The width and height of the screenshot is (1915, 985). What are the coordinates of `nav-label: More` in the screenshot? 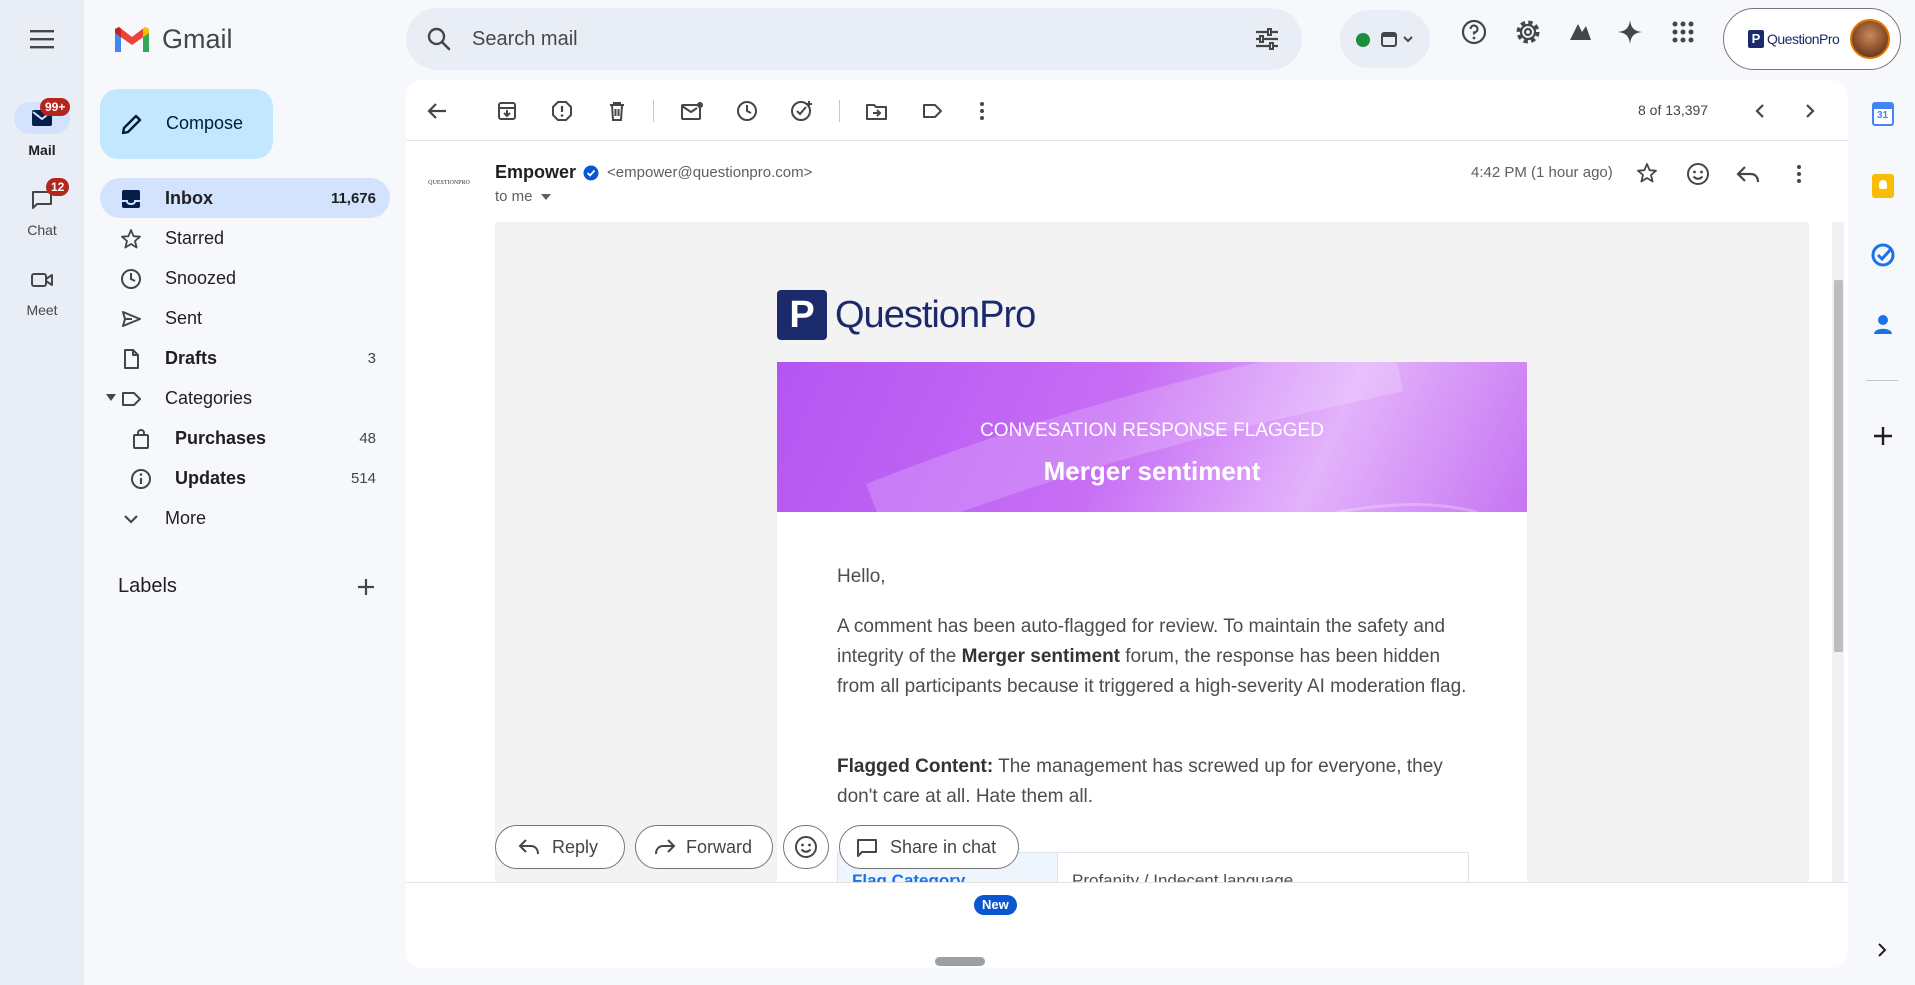 It's located at (186, 517).